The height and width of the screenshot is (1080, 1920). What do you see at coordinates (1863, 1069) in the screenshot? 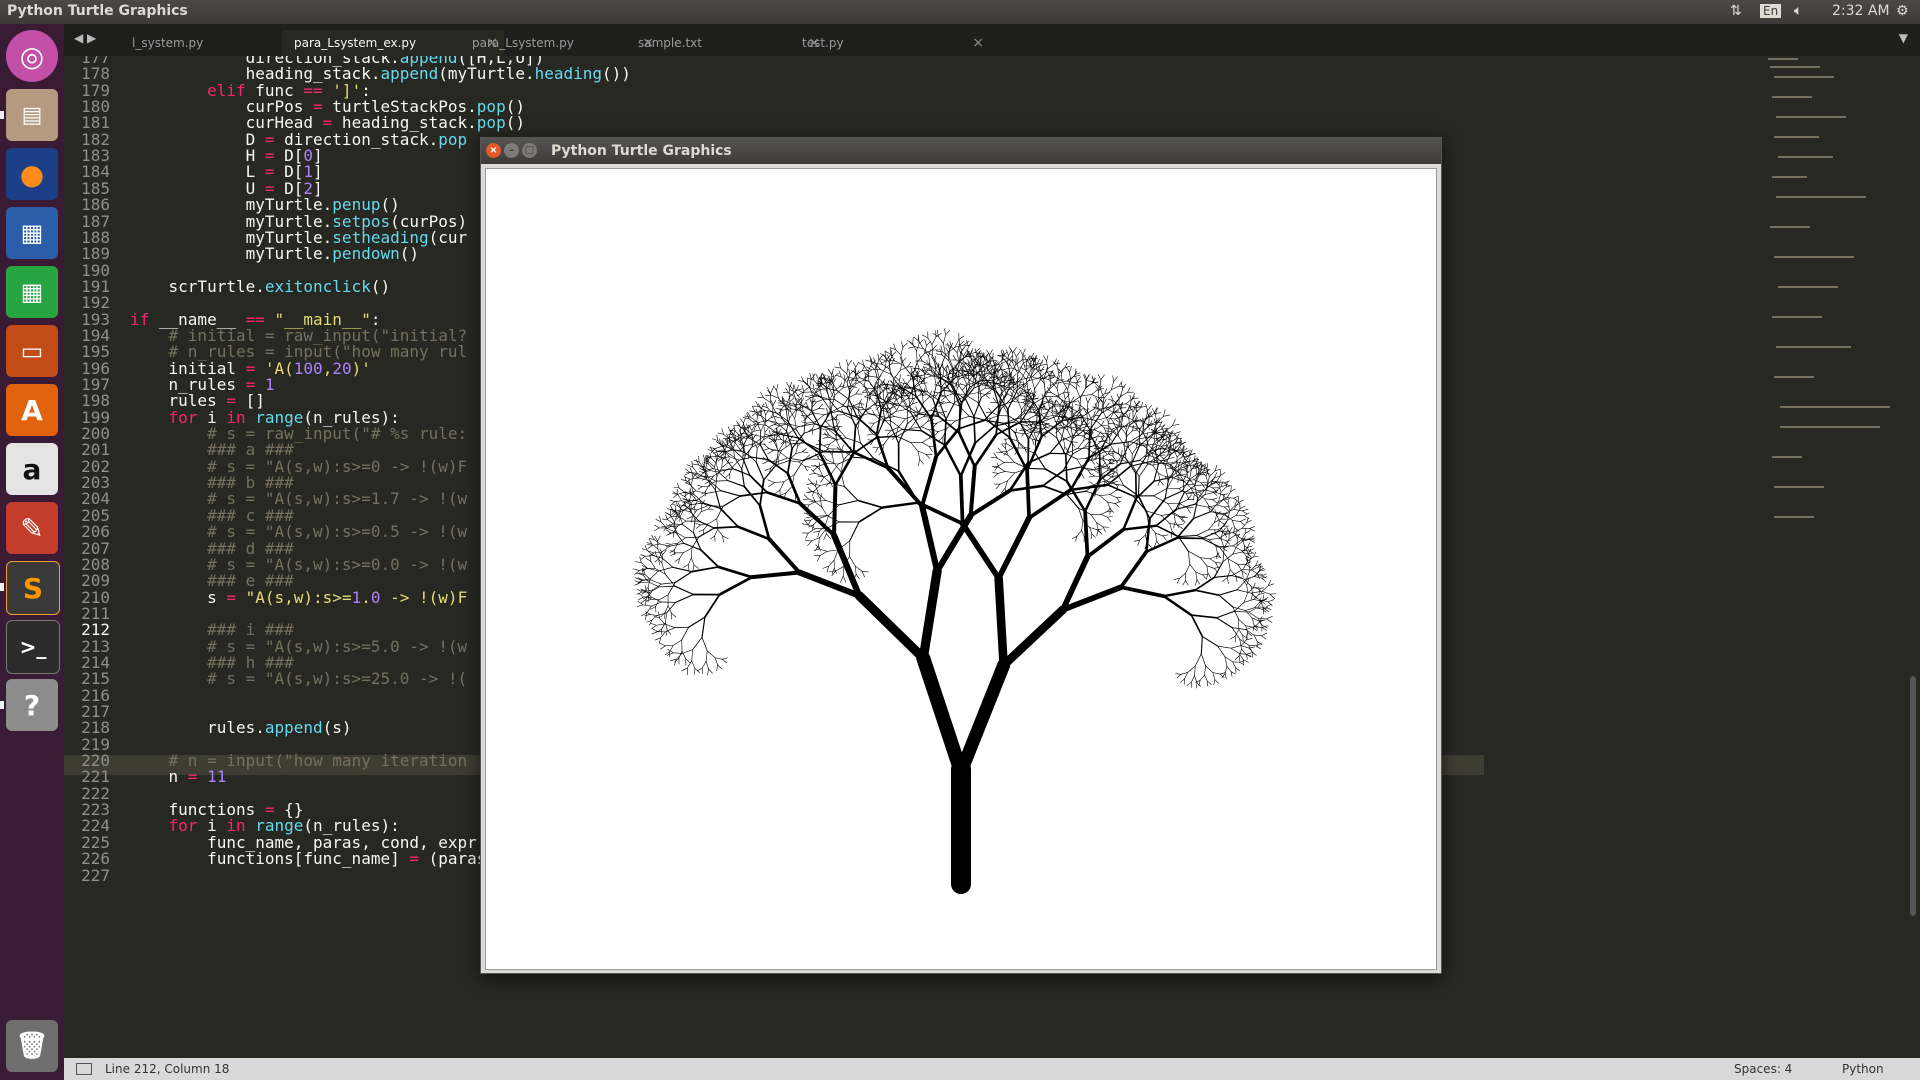
I see `syntax-mode: Python` at bounding box center [1863, 1069].